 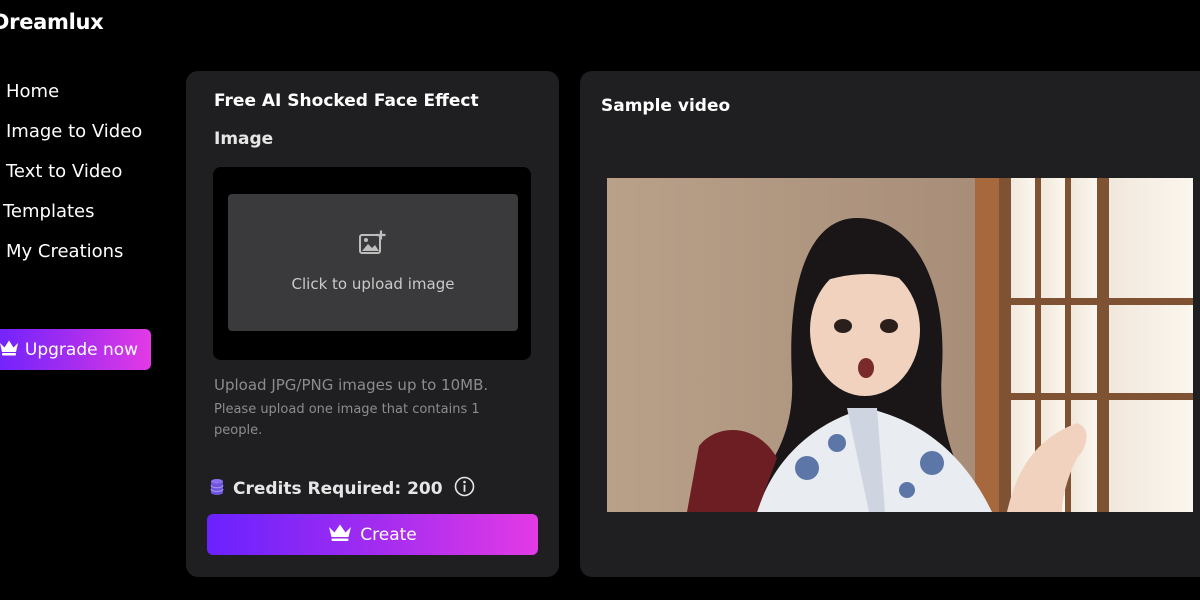 What do you see at coordinates (388, 534) in the screenshot?
I see `create-label: Create` at bounding box center [388, 534].